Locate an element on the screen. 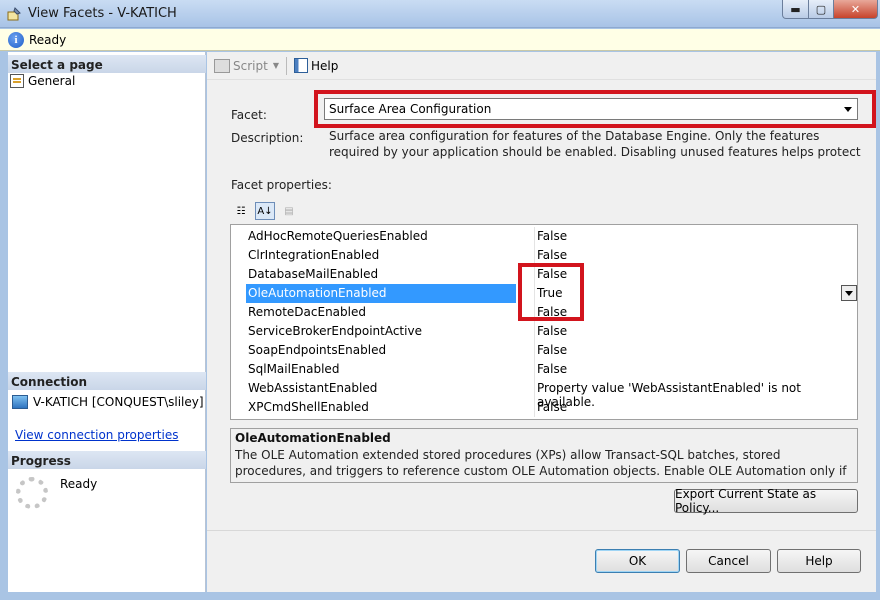  close-button: ✕ is located at coordinates (855, 9).